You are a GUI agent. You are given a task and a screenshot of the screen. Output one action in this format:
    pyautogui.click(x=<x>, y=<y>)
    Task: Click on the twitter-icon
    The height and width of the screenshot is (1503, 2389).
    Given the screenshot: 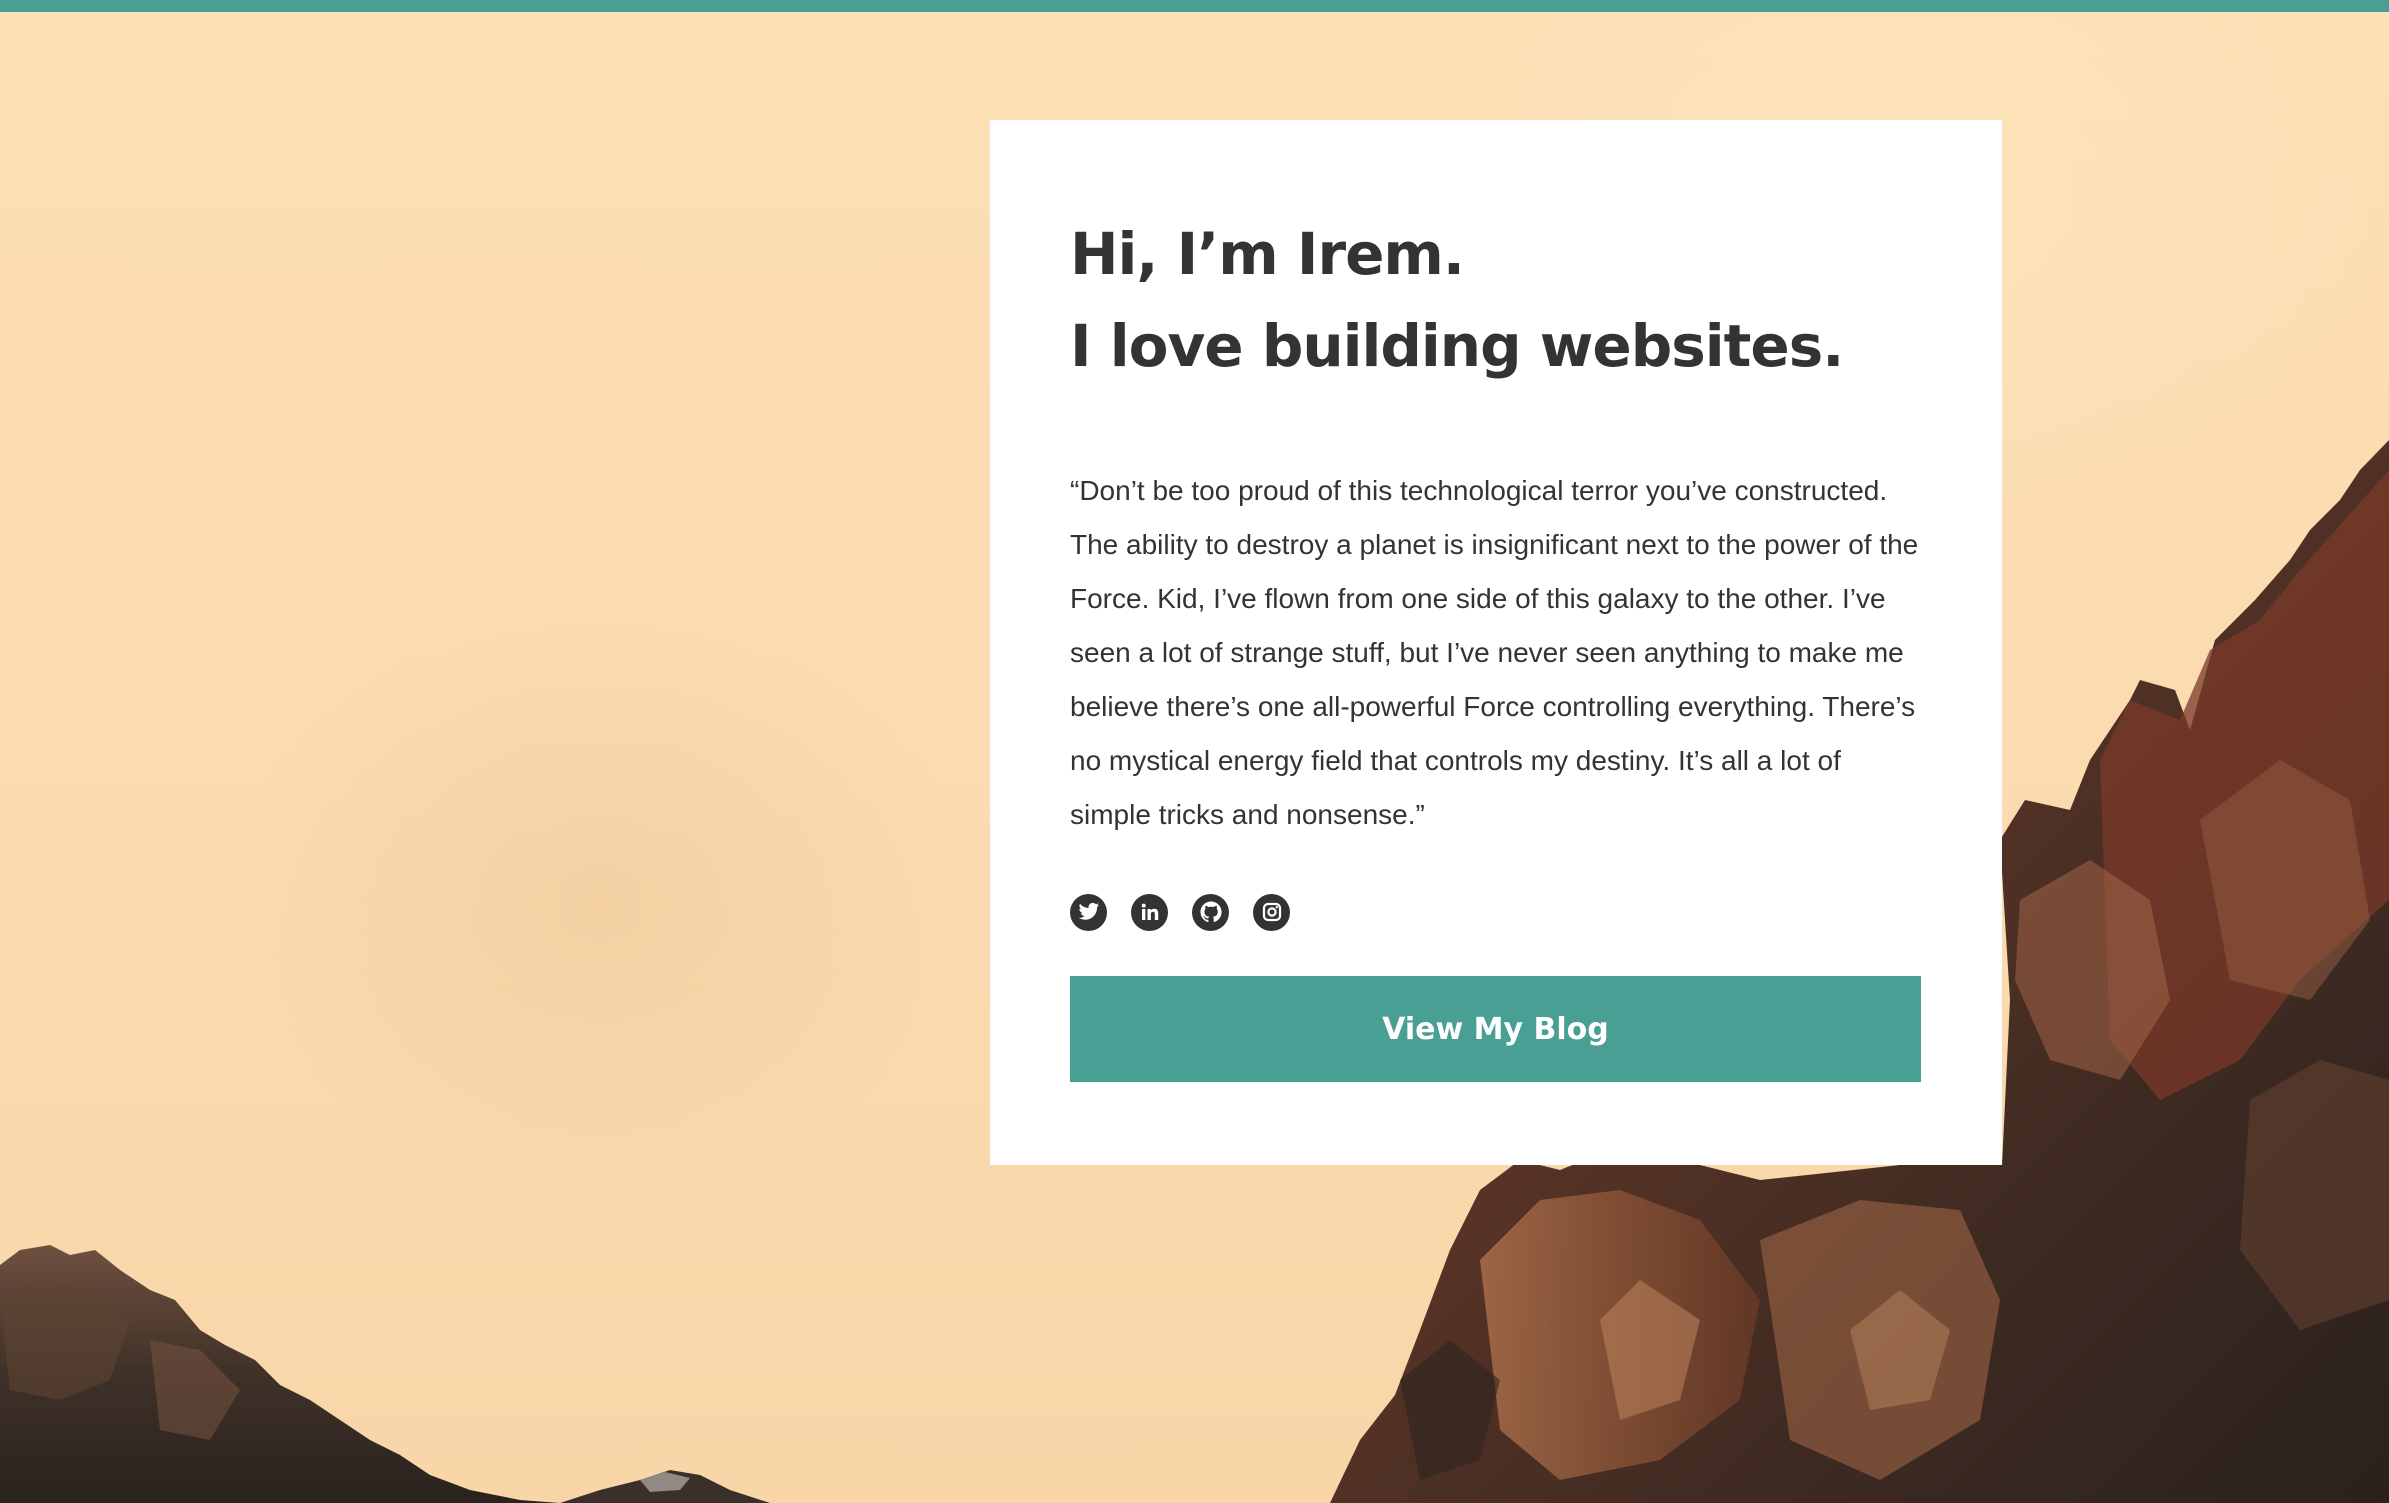 What is the action you would take?
    pyautogui.click(x=1088, y=911)
    